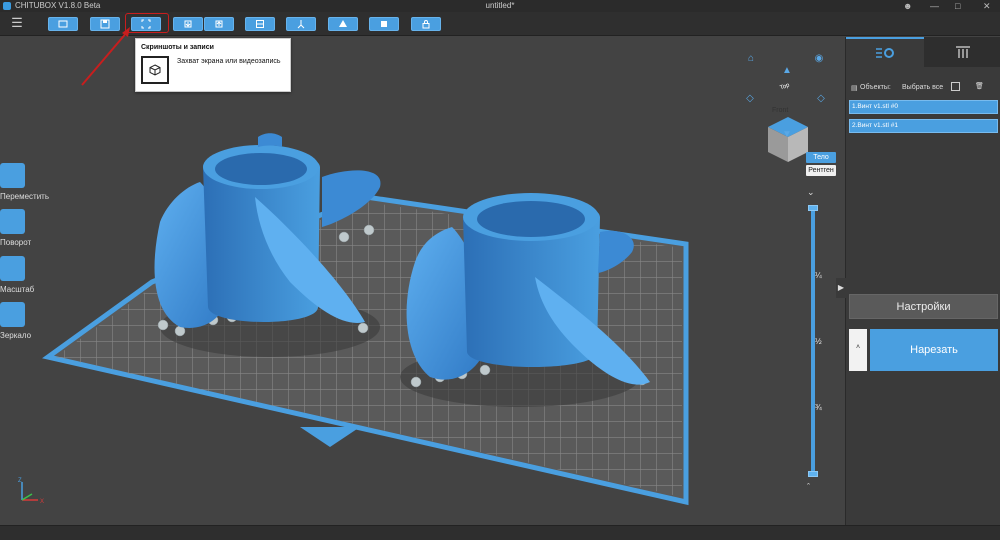 This screenshot has width=1000, height=540. I want to click on export-button, so click(219, 24).